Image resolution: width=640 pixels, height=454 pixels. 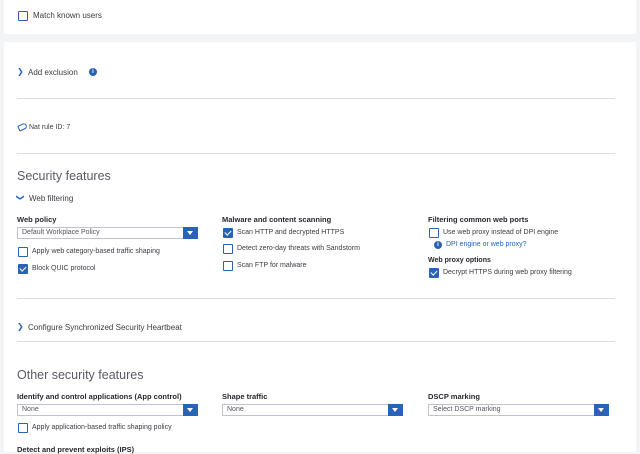 I want to click on scan-http-label: Scan HTTP and decrypted HTTPS, so click(x=291, y=232).